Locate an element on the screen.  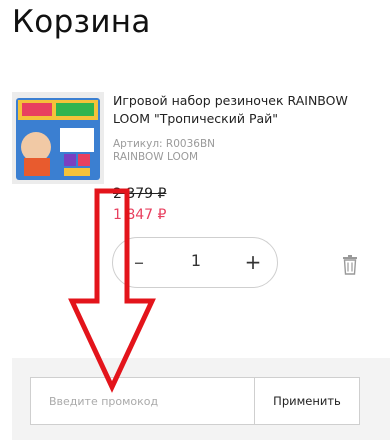
quantity-stepper: – 1 + is located at coordinates (195, 262).